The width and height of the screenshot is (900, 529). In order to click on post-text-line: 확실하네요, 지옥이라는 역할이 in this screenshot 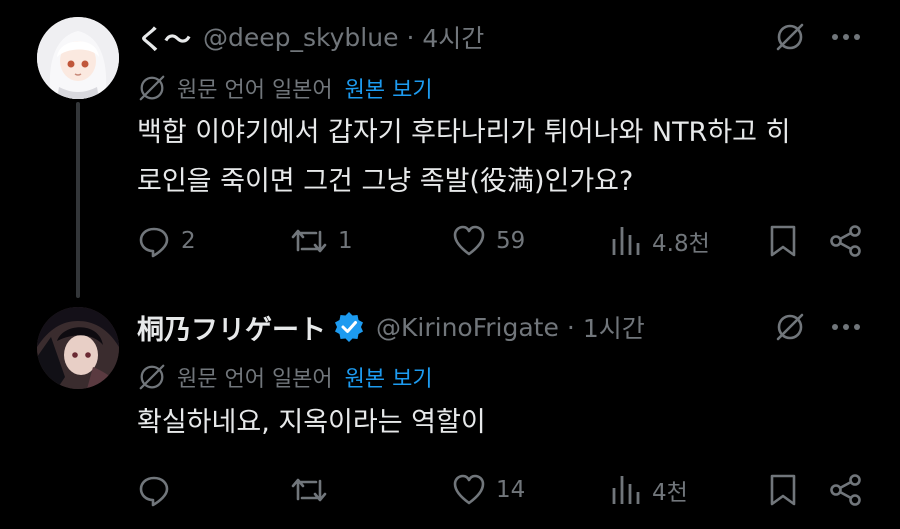, I will do `click(311, 422)`.